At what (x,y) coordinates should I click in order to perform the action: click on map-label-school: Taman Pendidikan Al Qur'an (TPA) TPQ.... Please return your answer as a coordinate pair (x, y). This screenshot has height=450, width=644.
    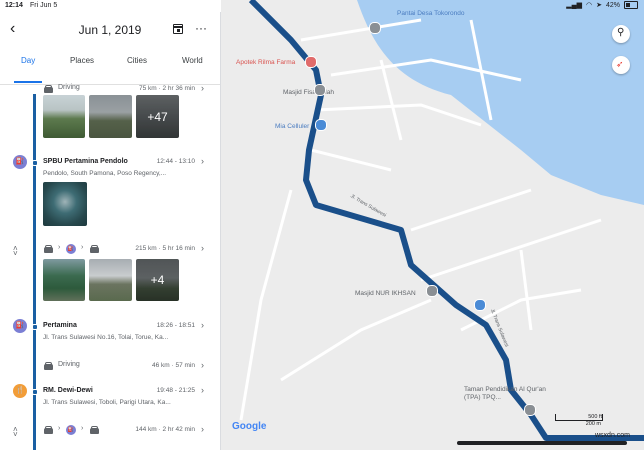
    Looking at the image, I should click on (511, 394).